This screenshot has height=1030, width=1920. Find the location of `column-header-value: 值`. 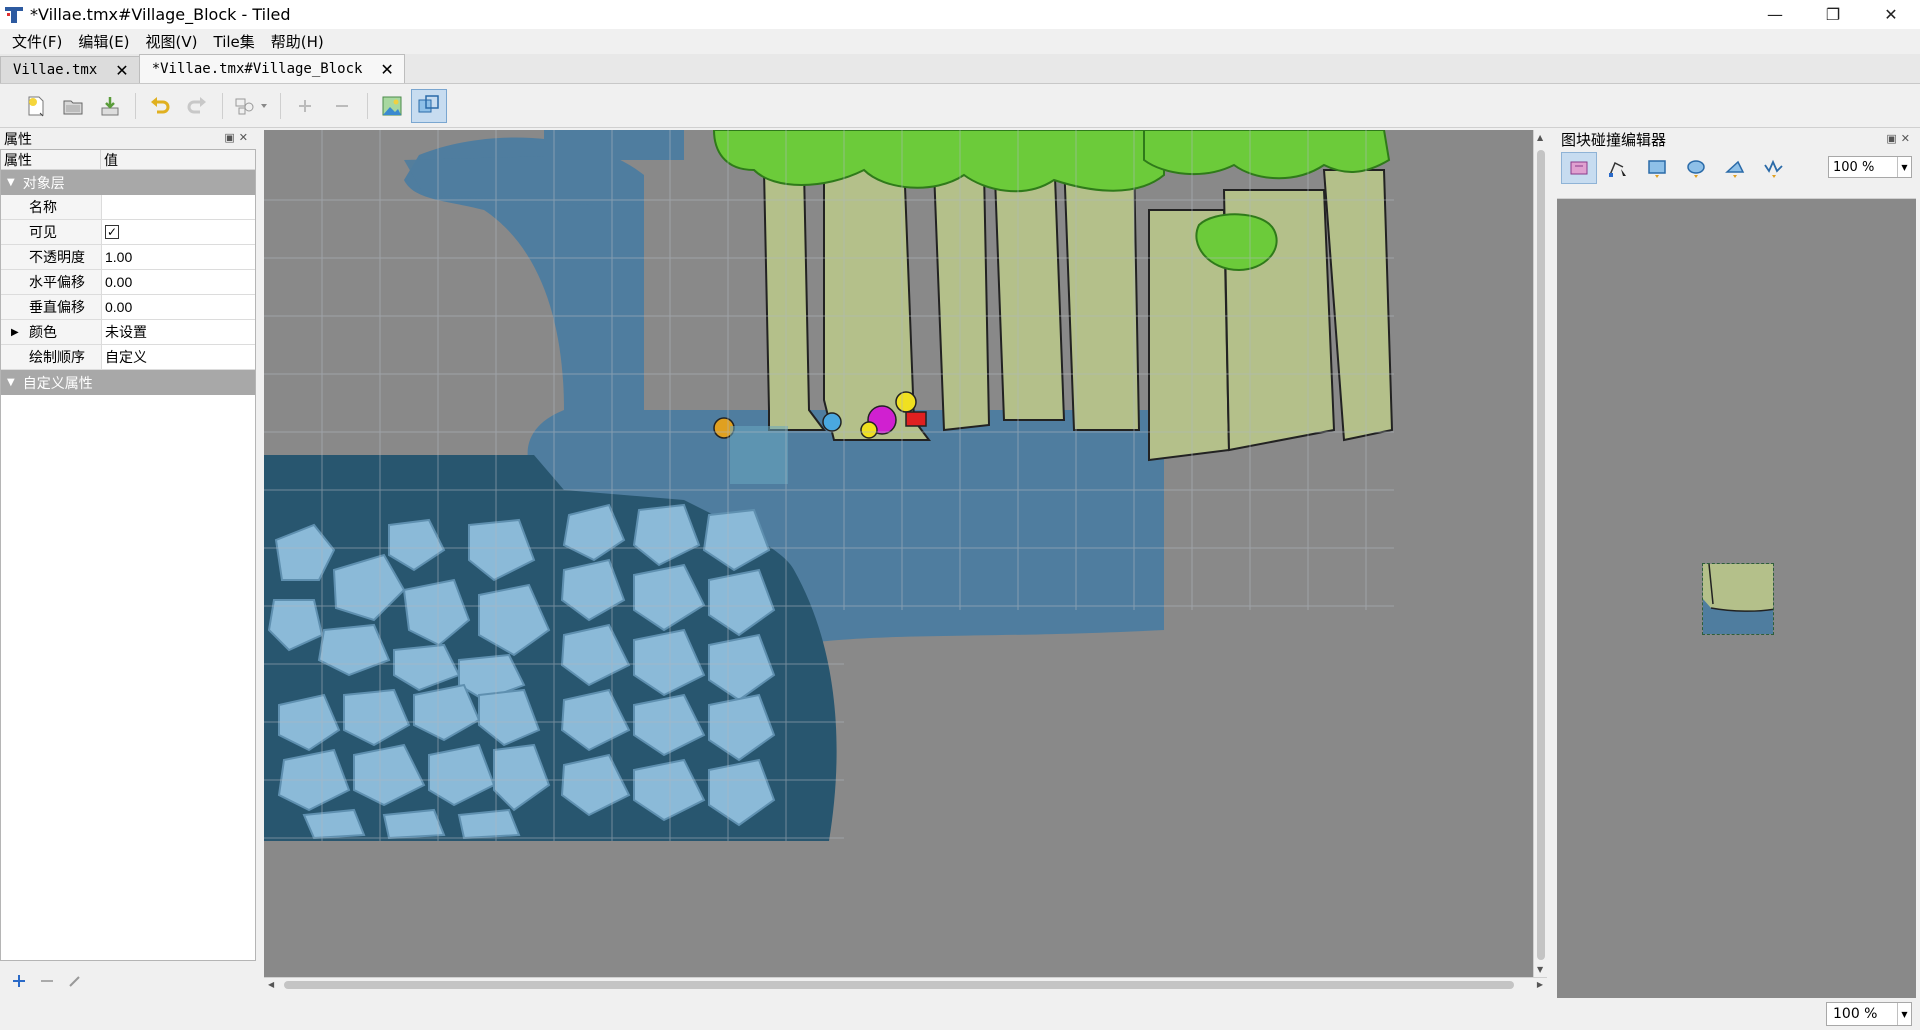

column-header-value: 值 is located at coordinates (109, 159).